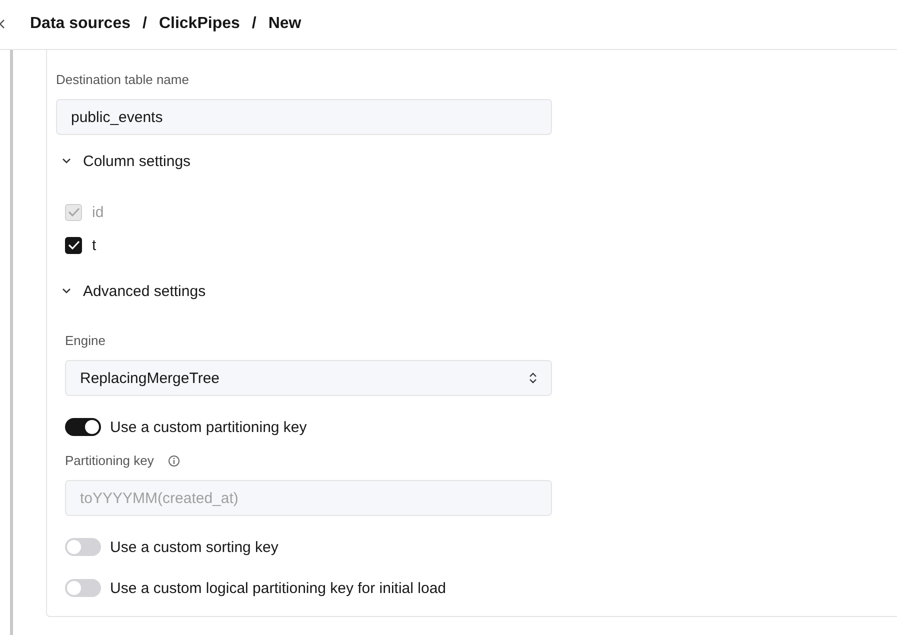 Image resolution: width=897 pixels, height=635 pixels. I want to click on toggle-label: Use a custom sorting key, so click(194, 547).